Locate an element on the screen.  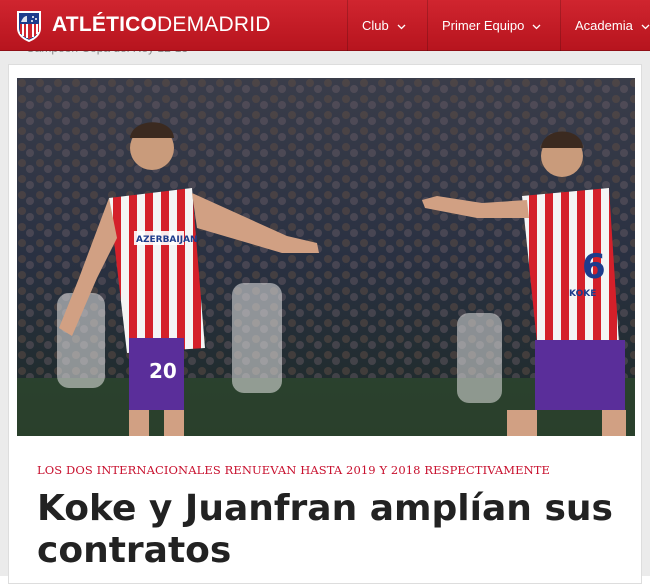
nav-item-label: Club is located at coordinates (375, 25).